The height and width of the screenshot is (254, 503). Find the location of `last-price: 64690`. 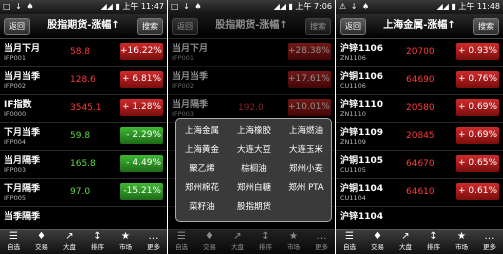

last-price: 64690 is located at coordinates (420, 80).